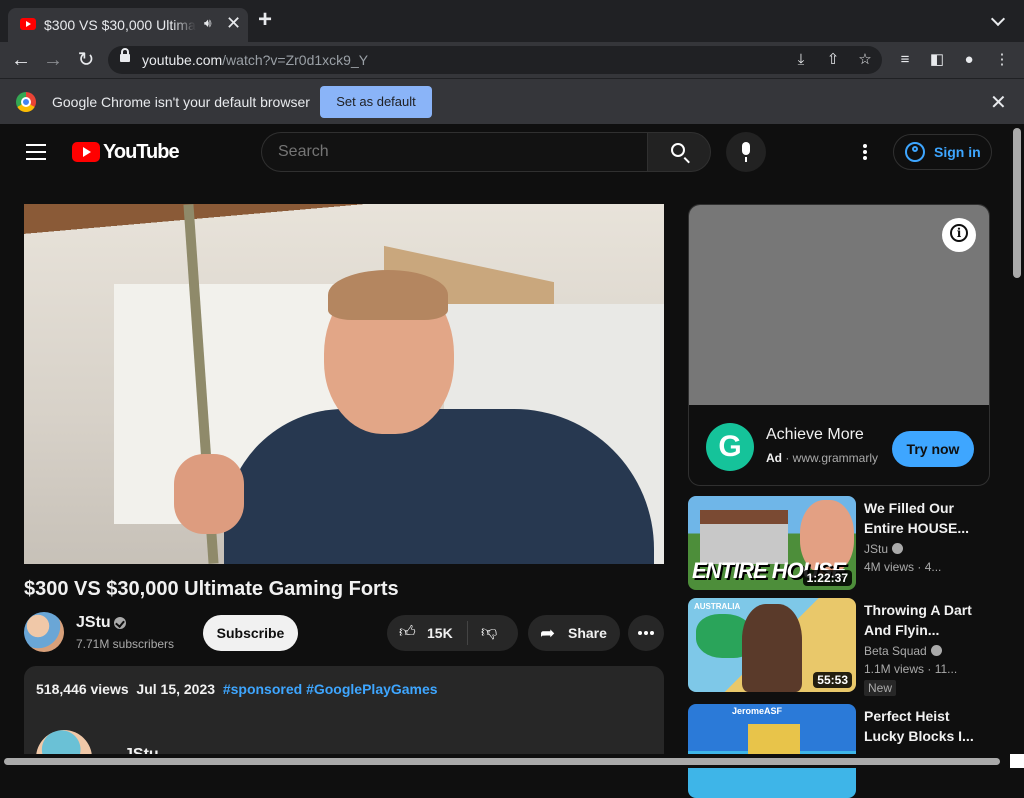  What do you see at coordinates (208, 23) in the screenshot?
I see `speaker-icon: 🔊︎` at bounding box center [208, 23].